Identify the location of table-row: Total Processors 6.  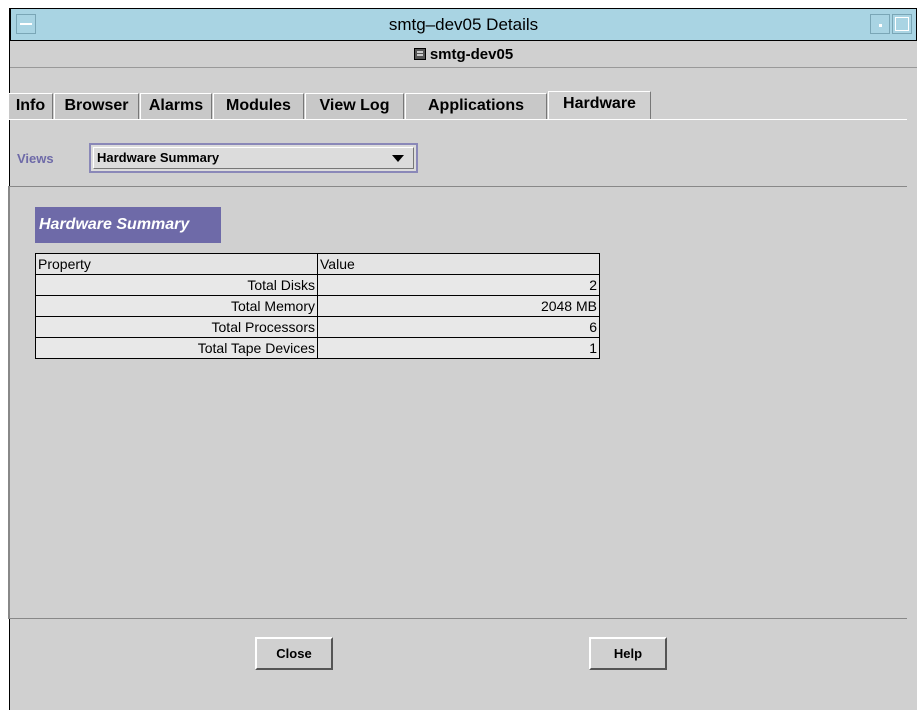
(317, 327).